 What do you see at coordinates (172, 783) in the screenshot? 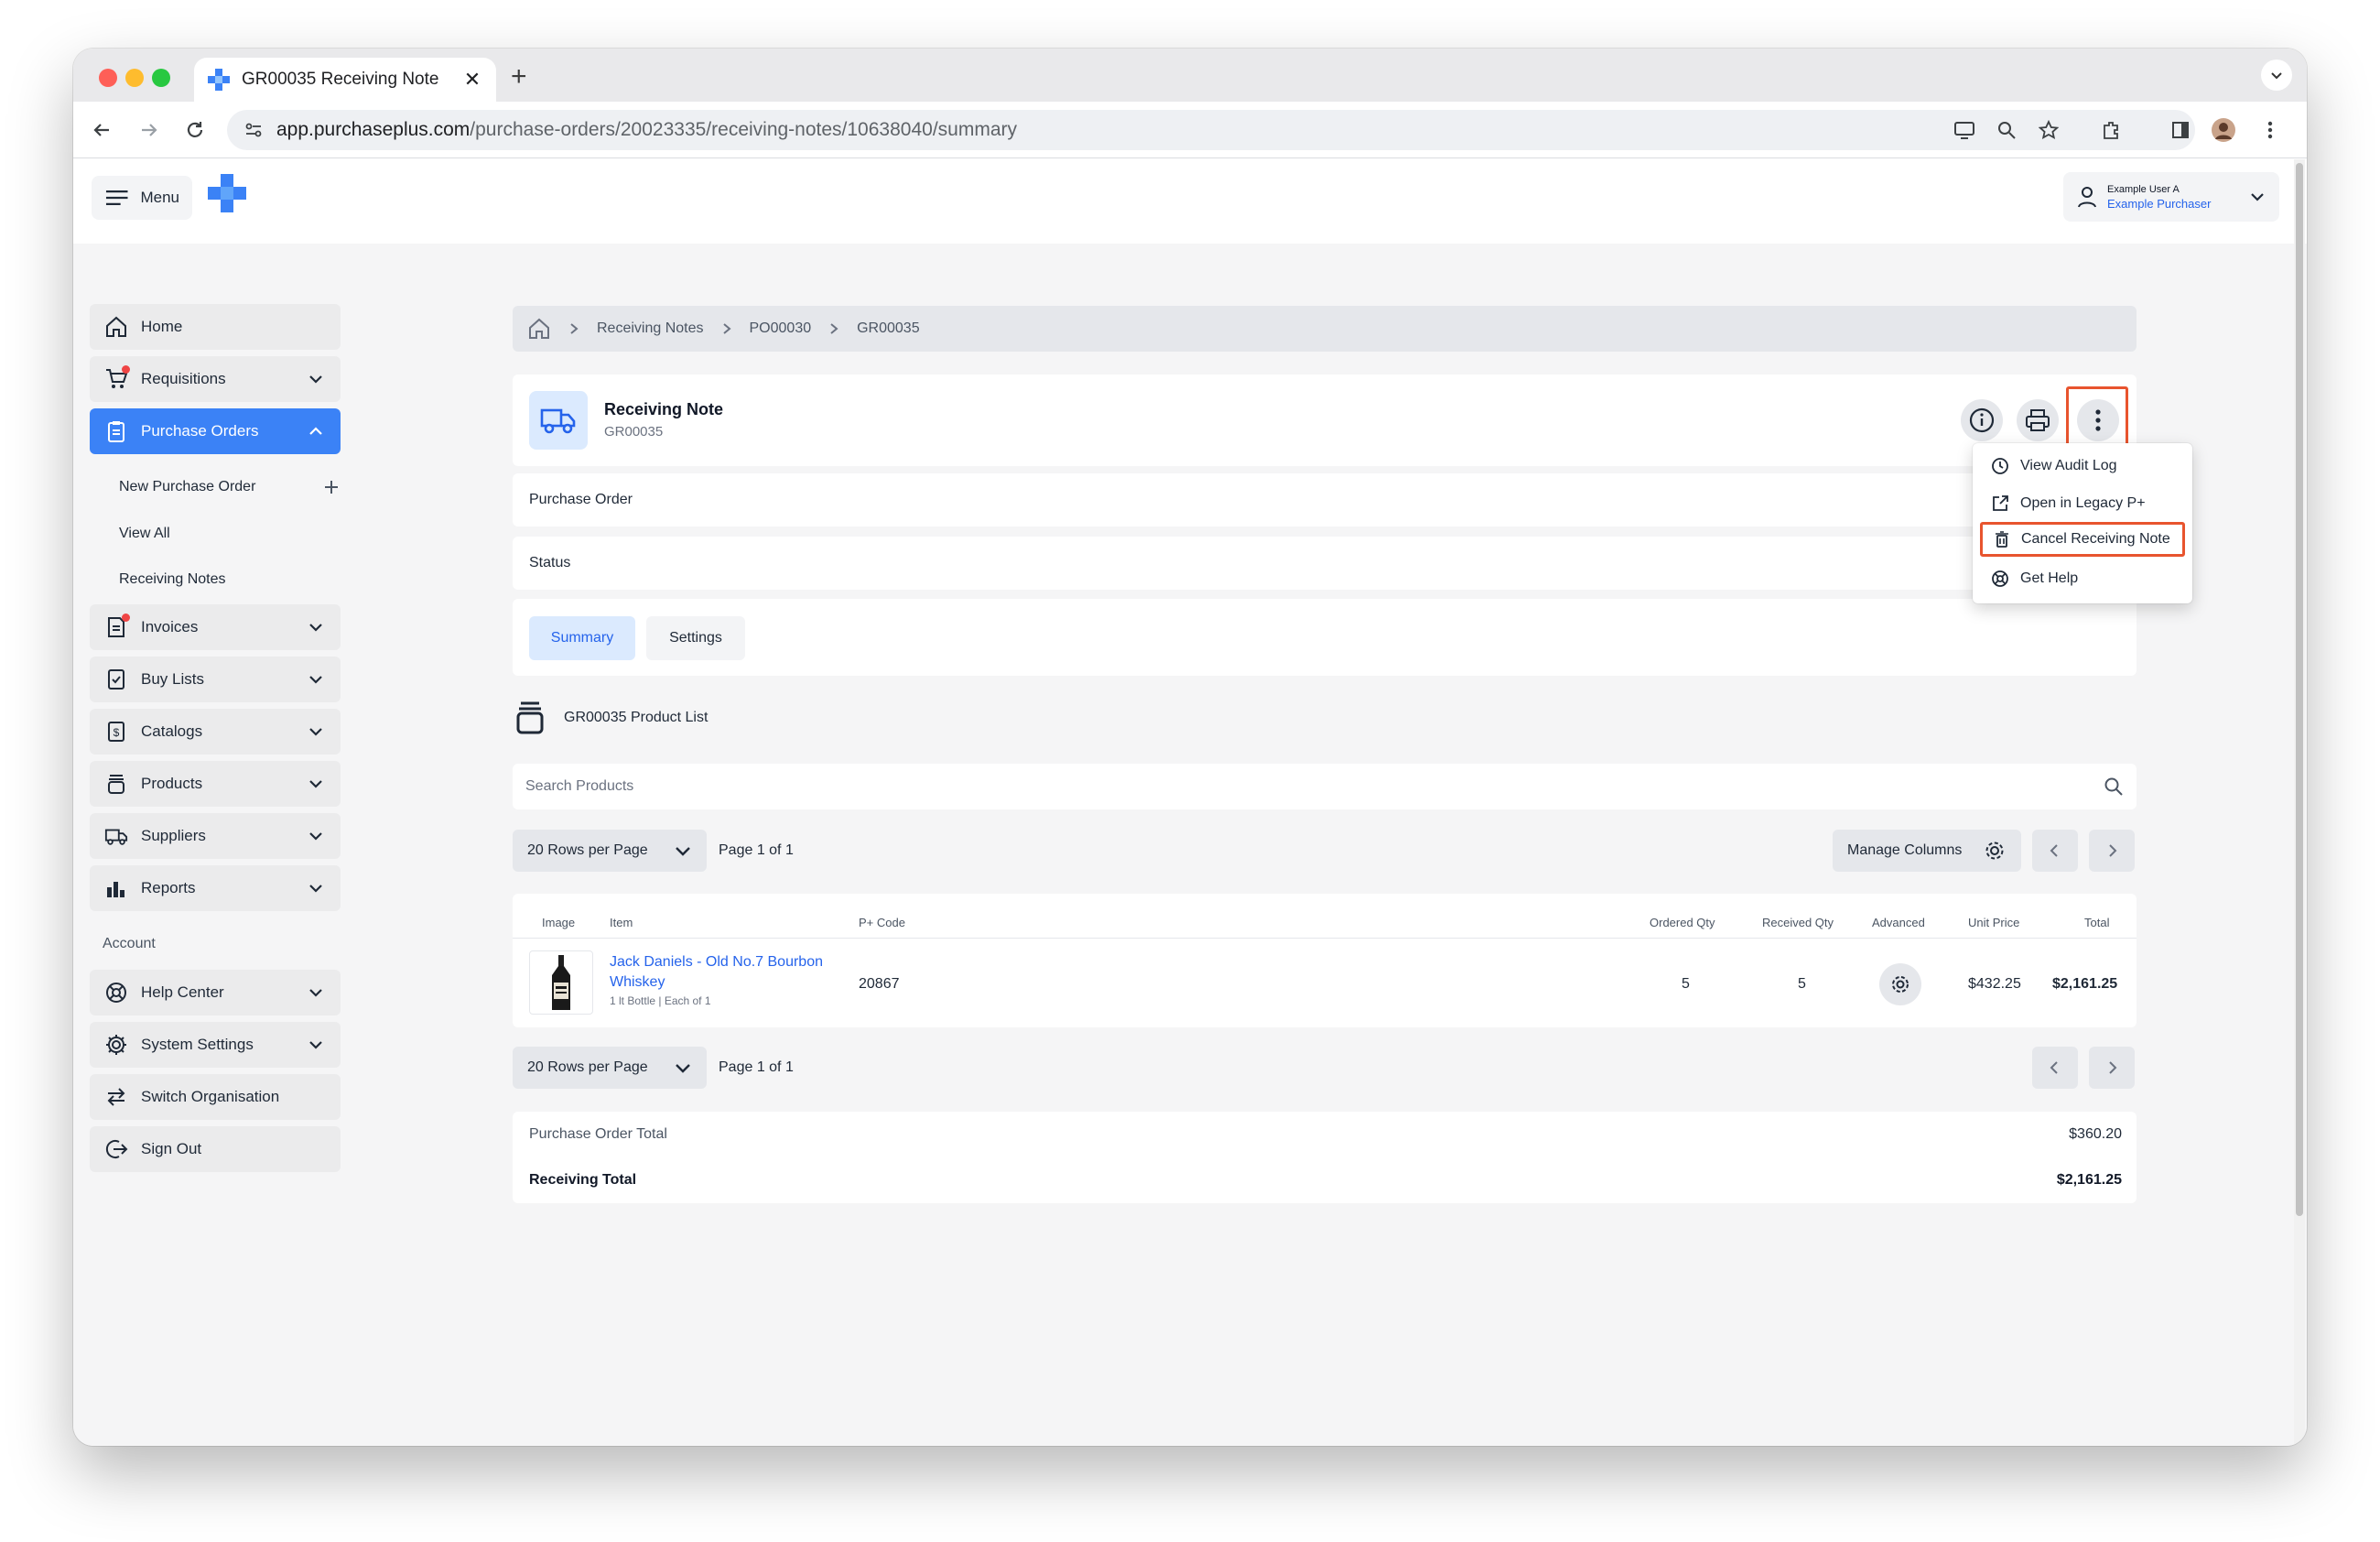
I see `sidebar-item-label: Products` at bounding box center [172, 783].